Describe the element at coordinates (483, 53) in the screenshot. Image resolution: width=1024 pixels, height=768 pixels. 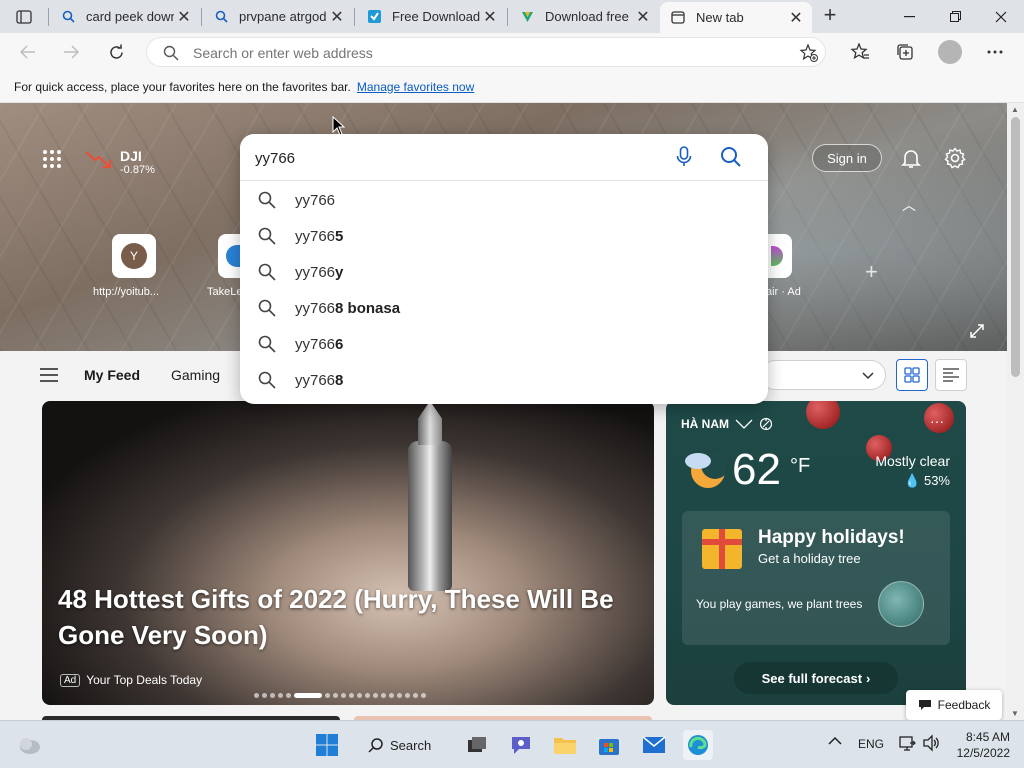
I see `address-input` at that location.